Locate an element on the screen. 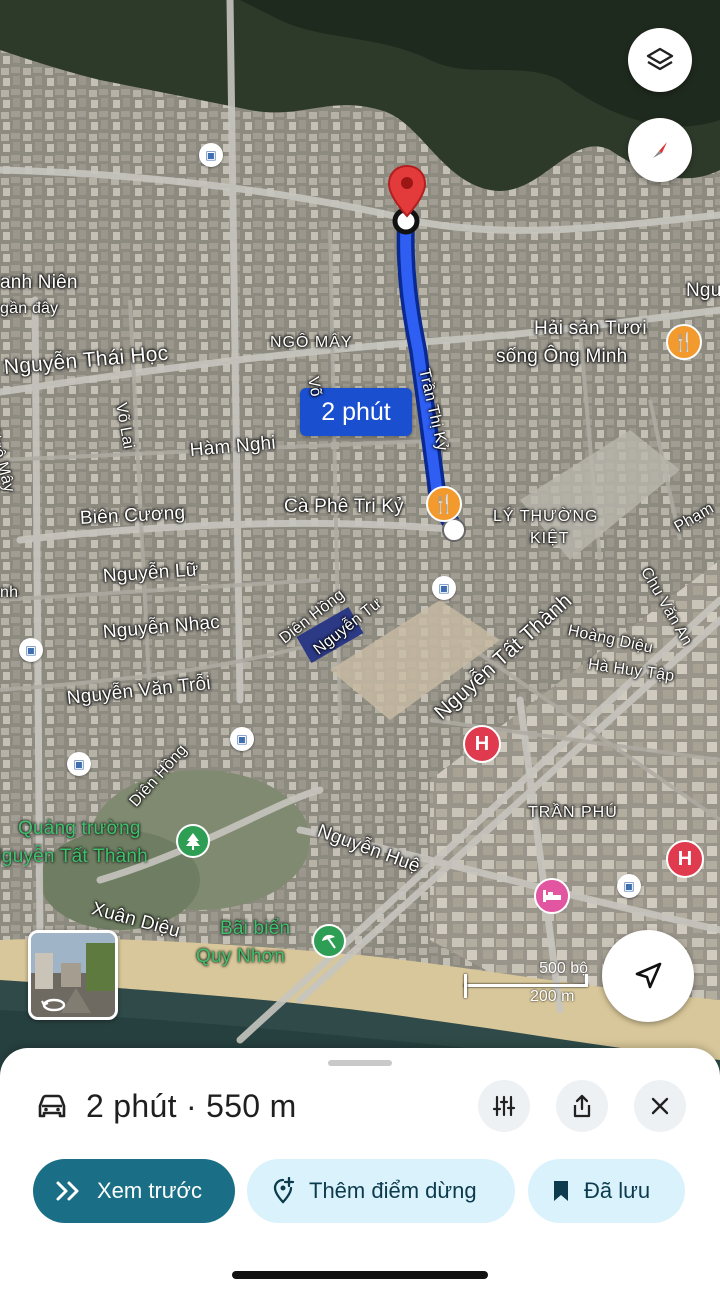 Image resolution: width=720 pixels, height=1293 pixels. scale-bar: 500 bộ 200 m is located at coordinates (529, 983).